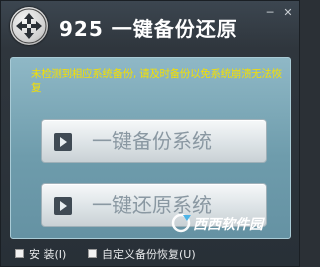 This screenshot has width=320, height=267. What do you see at coordinates (92, 253) in the screenshot?
I see `custom-backup-restore-checkbox` at bounding box center [92, 253].